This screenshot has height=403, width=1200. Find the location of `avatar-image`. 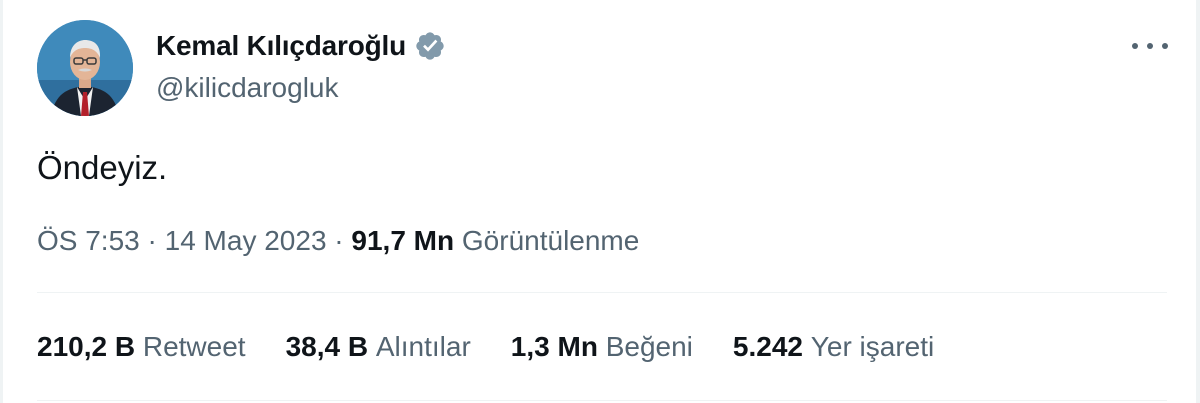

avatar-image is located at coordinates (85, 68).